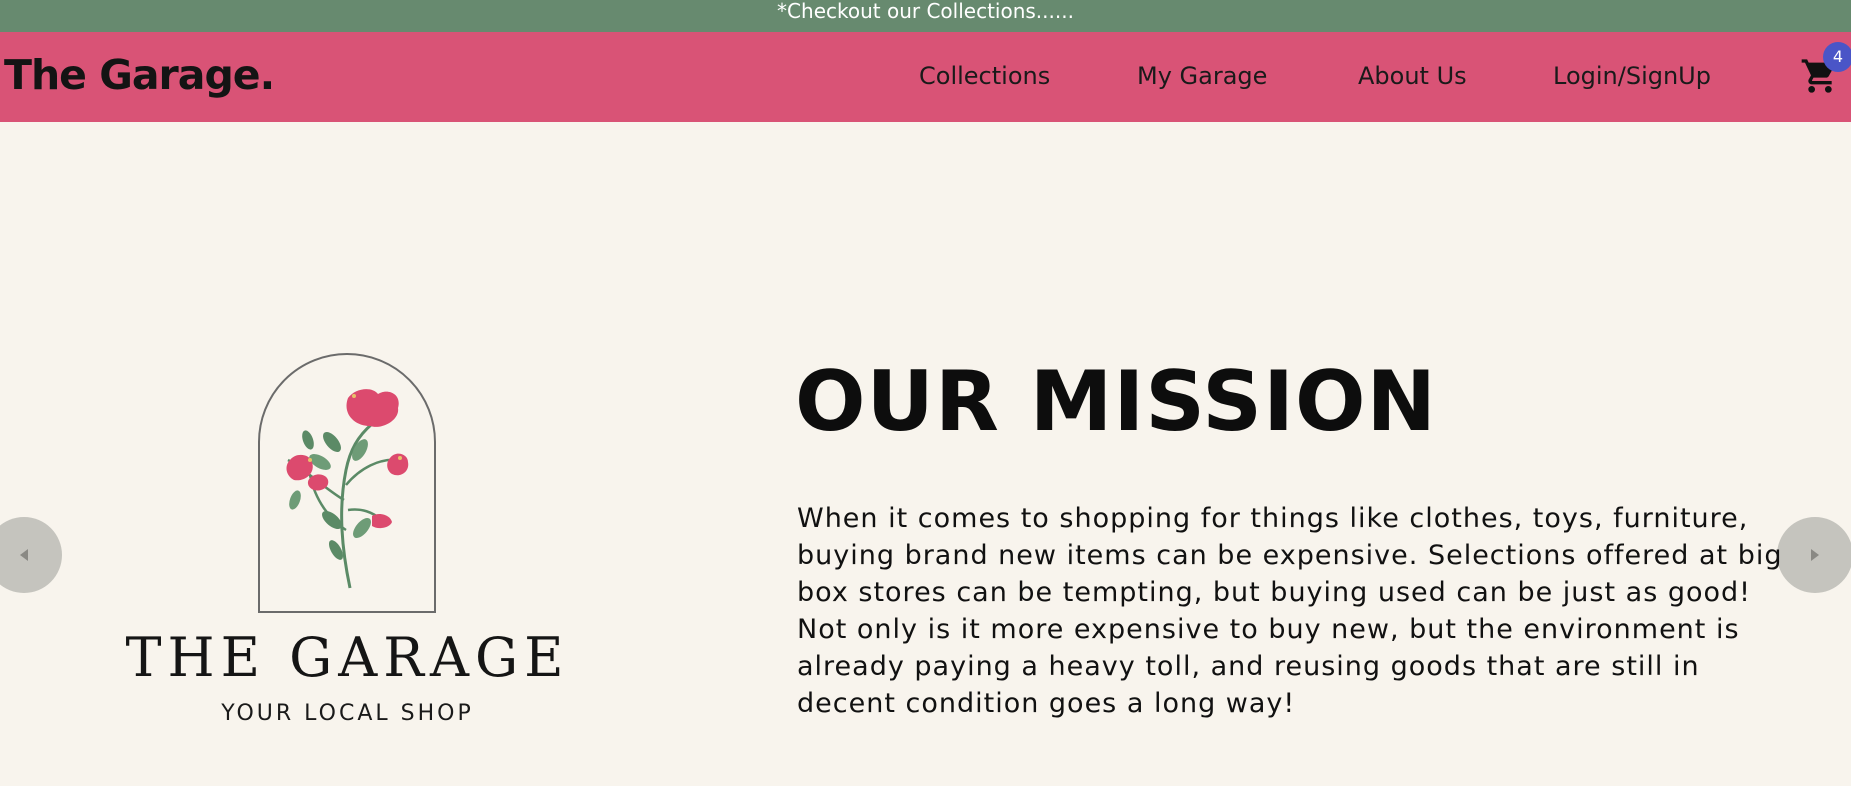 This screenshot has height=786, width=1851. I want to click on carousel-prev-button, so click(31, 555).